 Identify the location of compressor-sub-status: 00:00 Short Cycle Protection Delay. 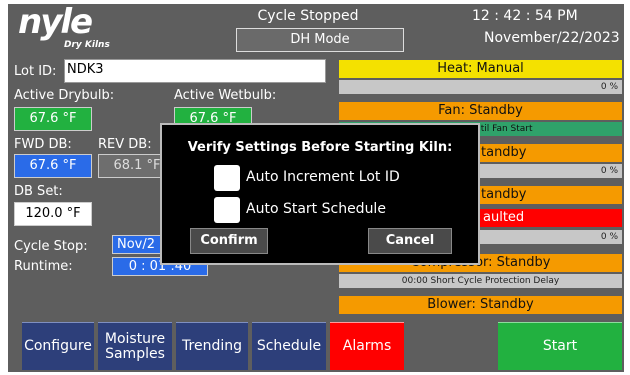
(480, 281).